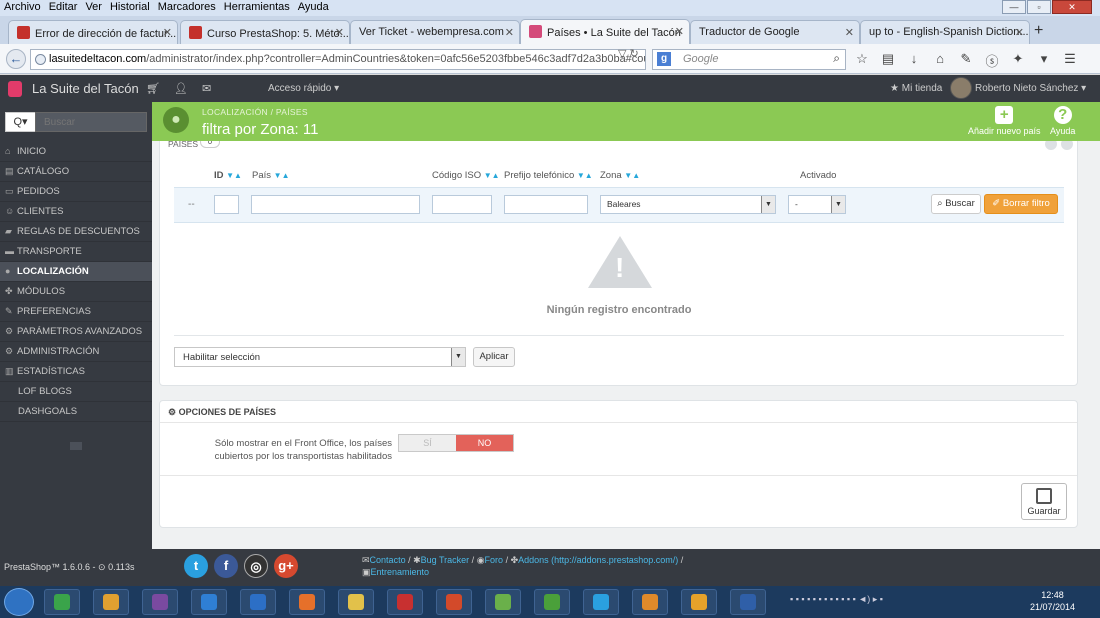 The height and width of the screenshot is (618, 1100). Describe the element at coordinates (1044, 501) in the screenshot. I see `save-button: Guardar` at that location.